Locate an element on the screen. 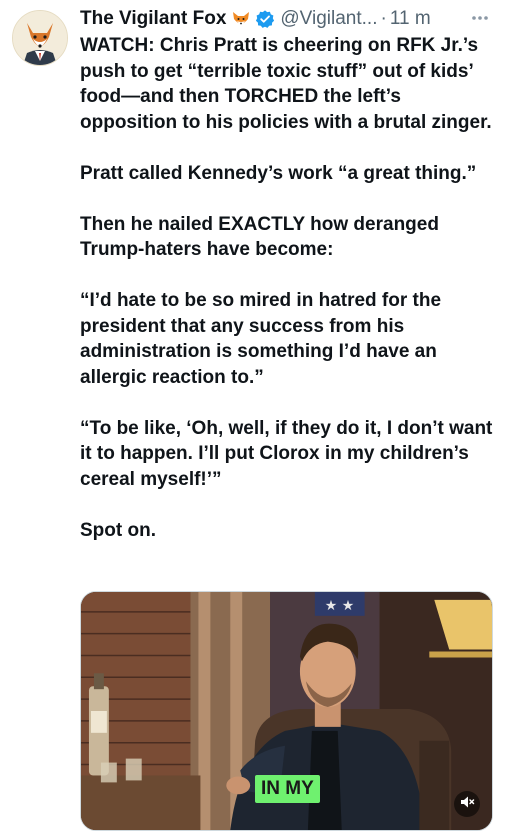 This screenshot has width=505, height=839. verified-badge-icon is located at coordinates (265, 19).